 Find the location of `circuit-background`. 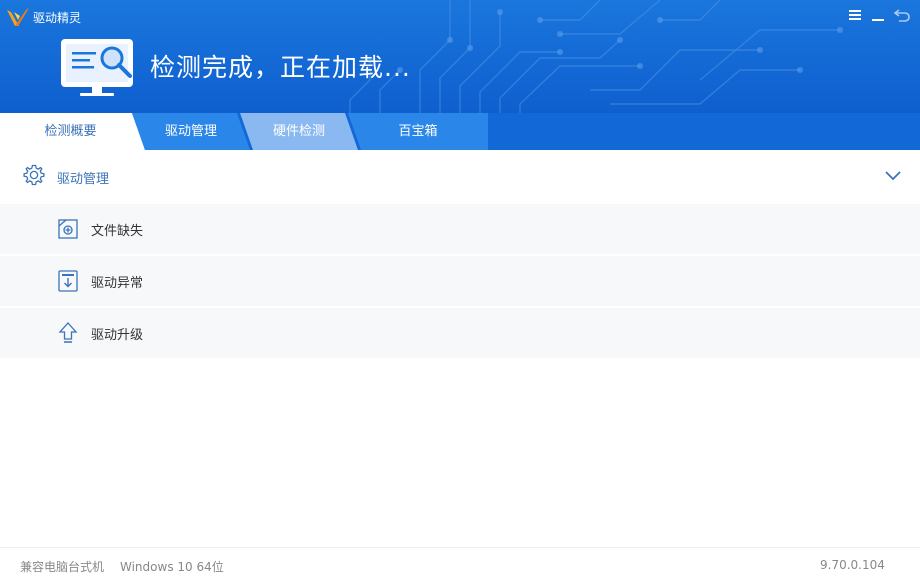

circuit-background is located at coordinates (596, 56).